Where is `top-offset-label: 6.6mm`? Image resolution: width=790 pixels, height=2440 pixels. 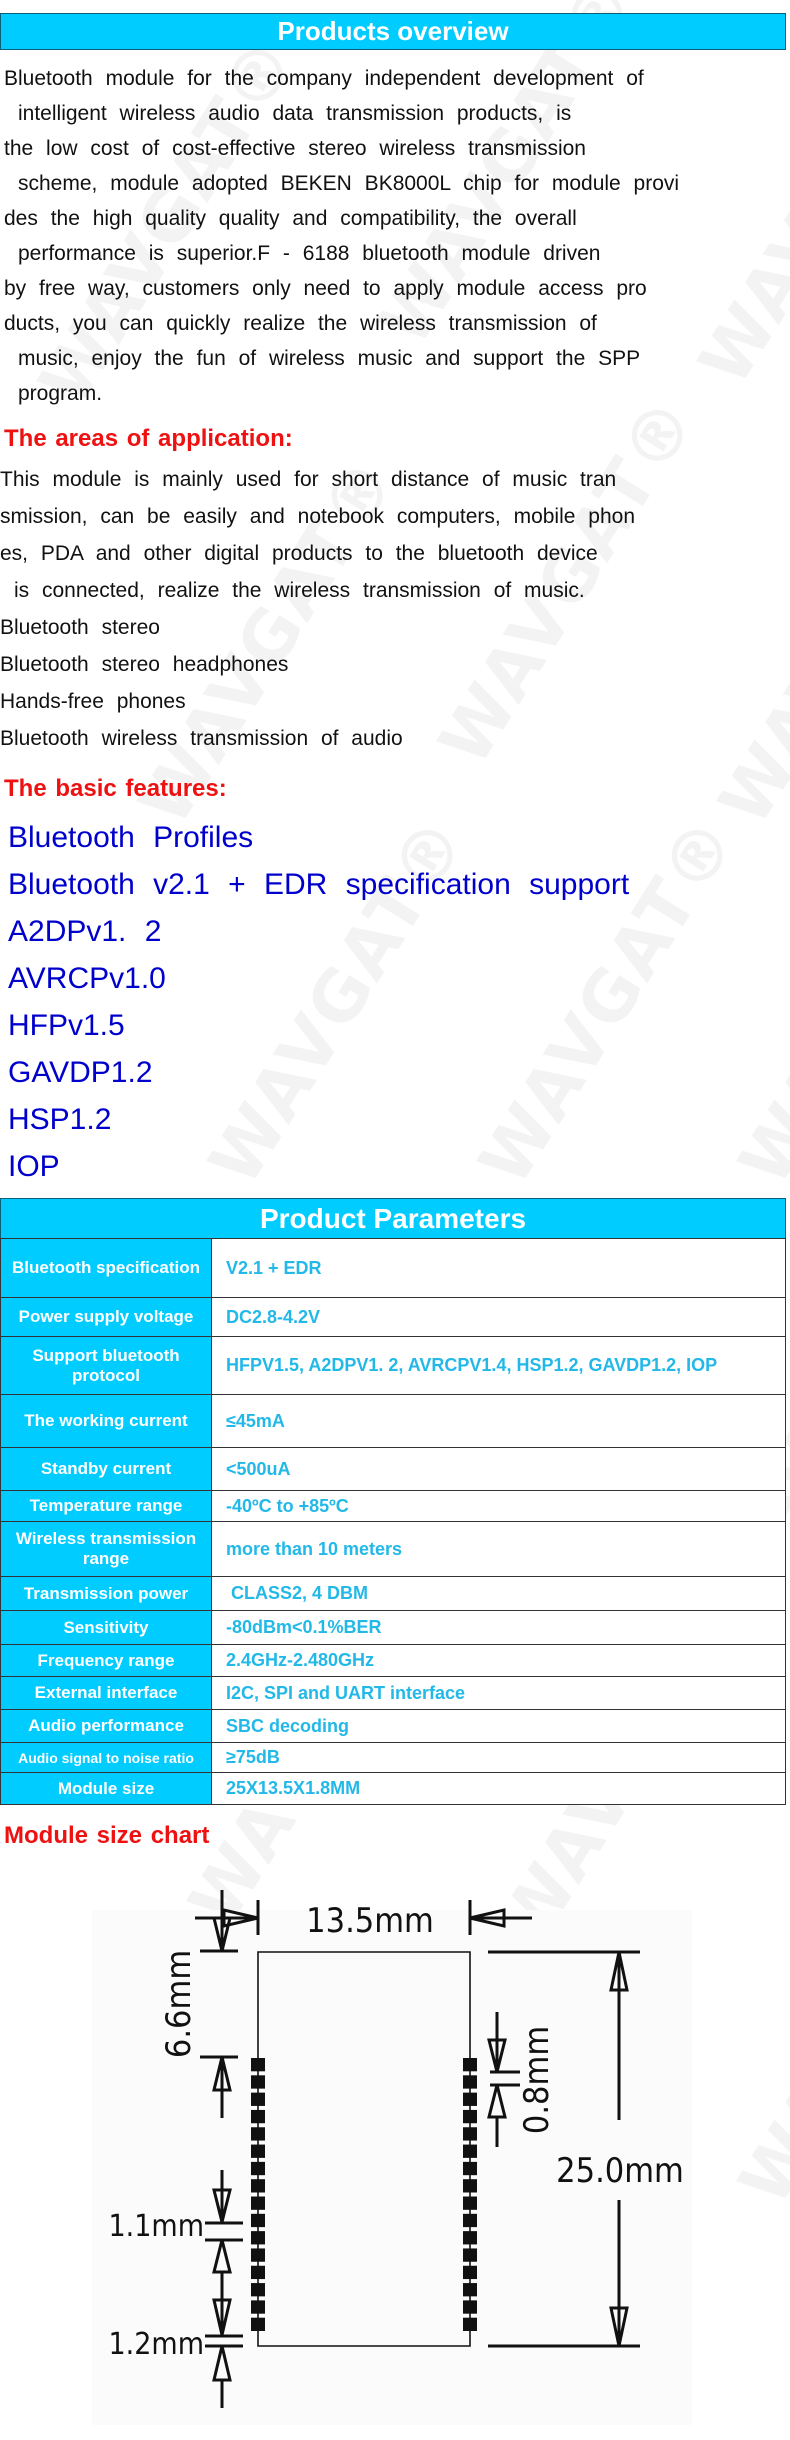
top-offset-label: 6.6mm is located at coordinates (179, 2004).